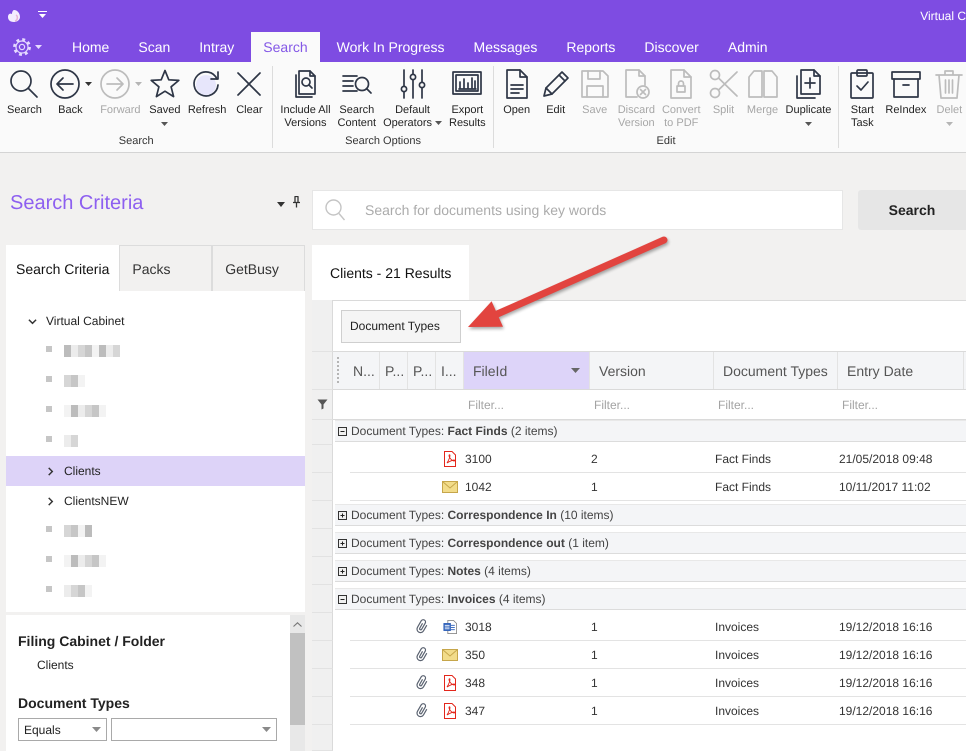 The width and height of the screenshot is (966, 751). What do you see at coordinates (650, 571) in the screenshot?
I see `group-row: Document Types: Notes (4 items)` at bounding box center [650, 571].